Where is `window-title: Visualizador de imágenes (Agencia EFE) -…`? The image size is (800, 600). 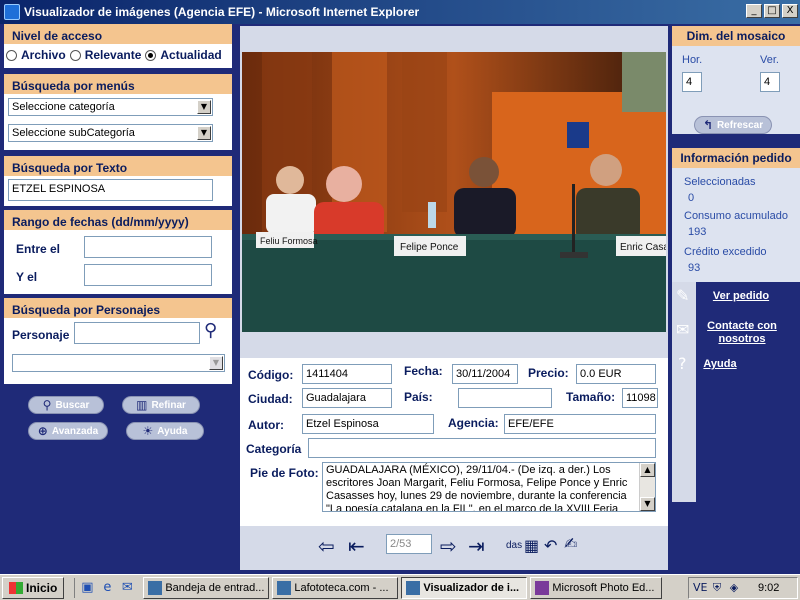 window-title: Visualizador de imágenes (Agencia EFE) -… is located at coordinates (222, 12).